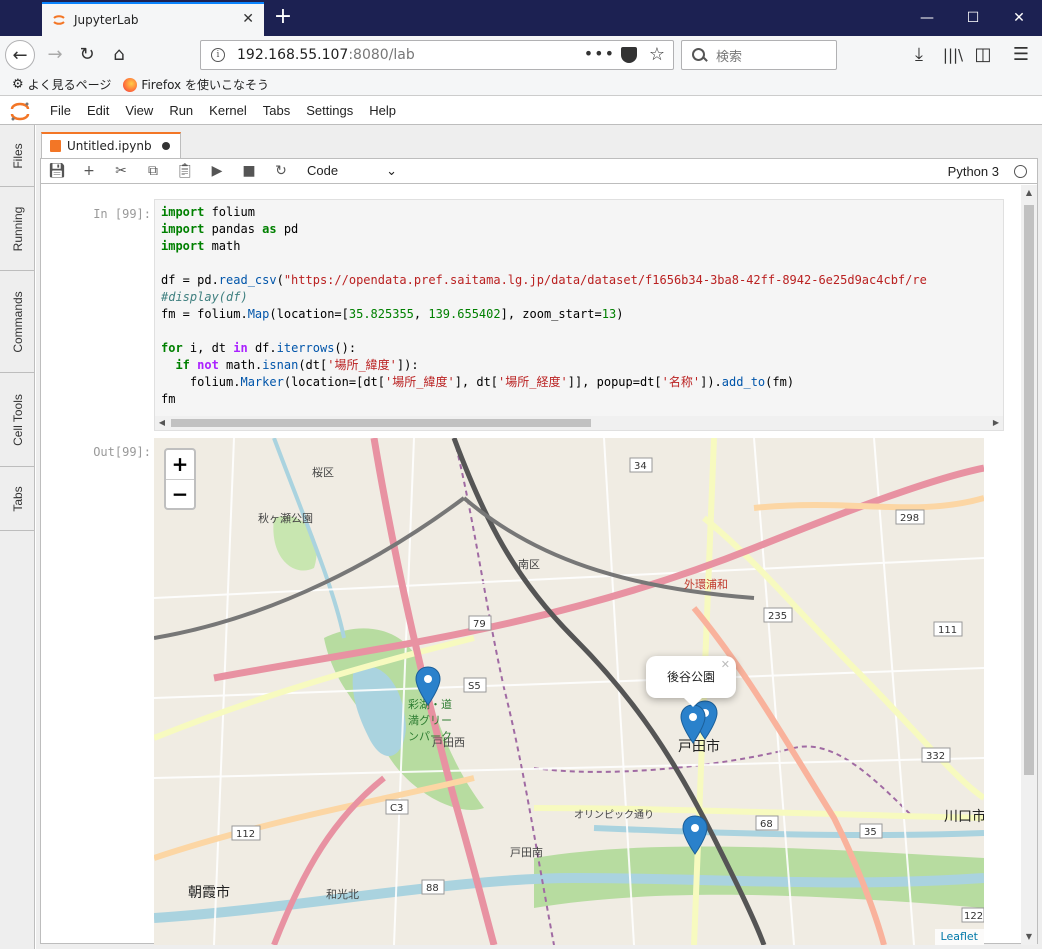  What do you see at coordinates (55, 55) in the screenshot?
I see `forward-arrow-icon: →` at bounding box center [55, 55].